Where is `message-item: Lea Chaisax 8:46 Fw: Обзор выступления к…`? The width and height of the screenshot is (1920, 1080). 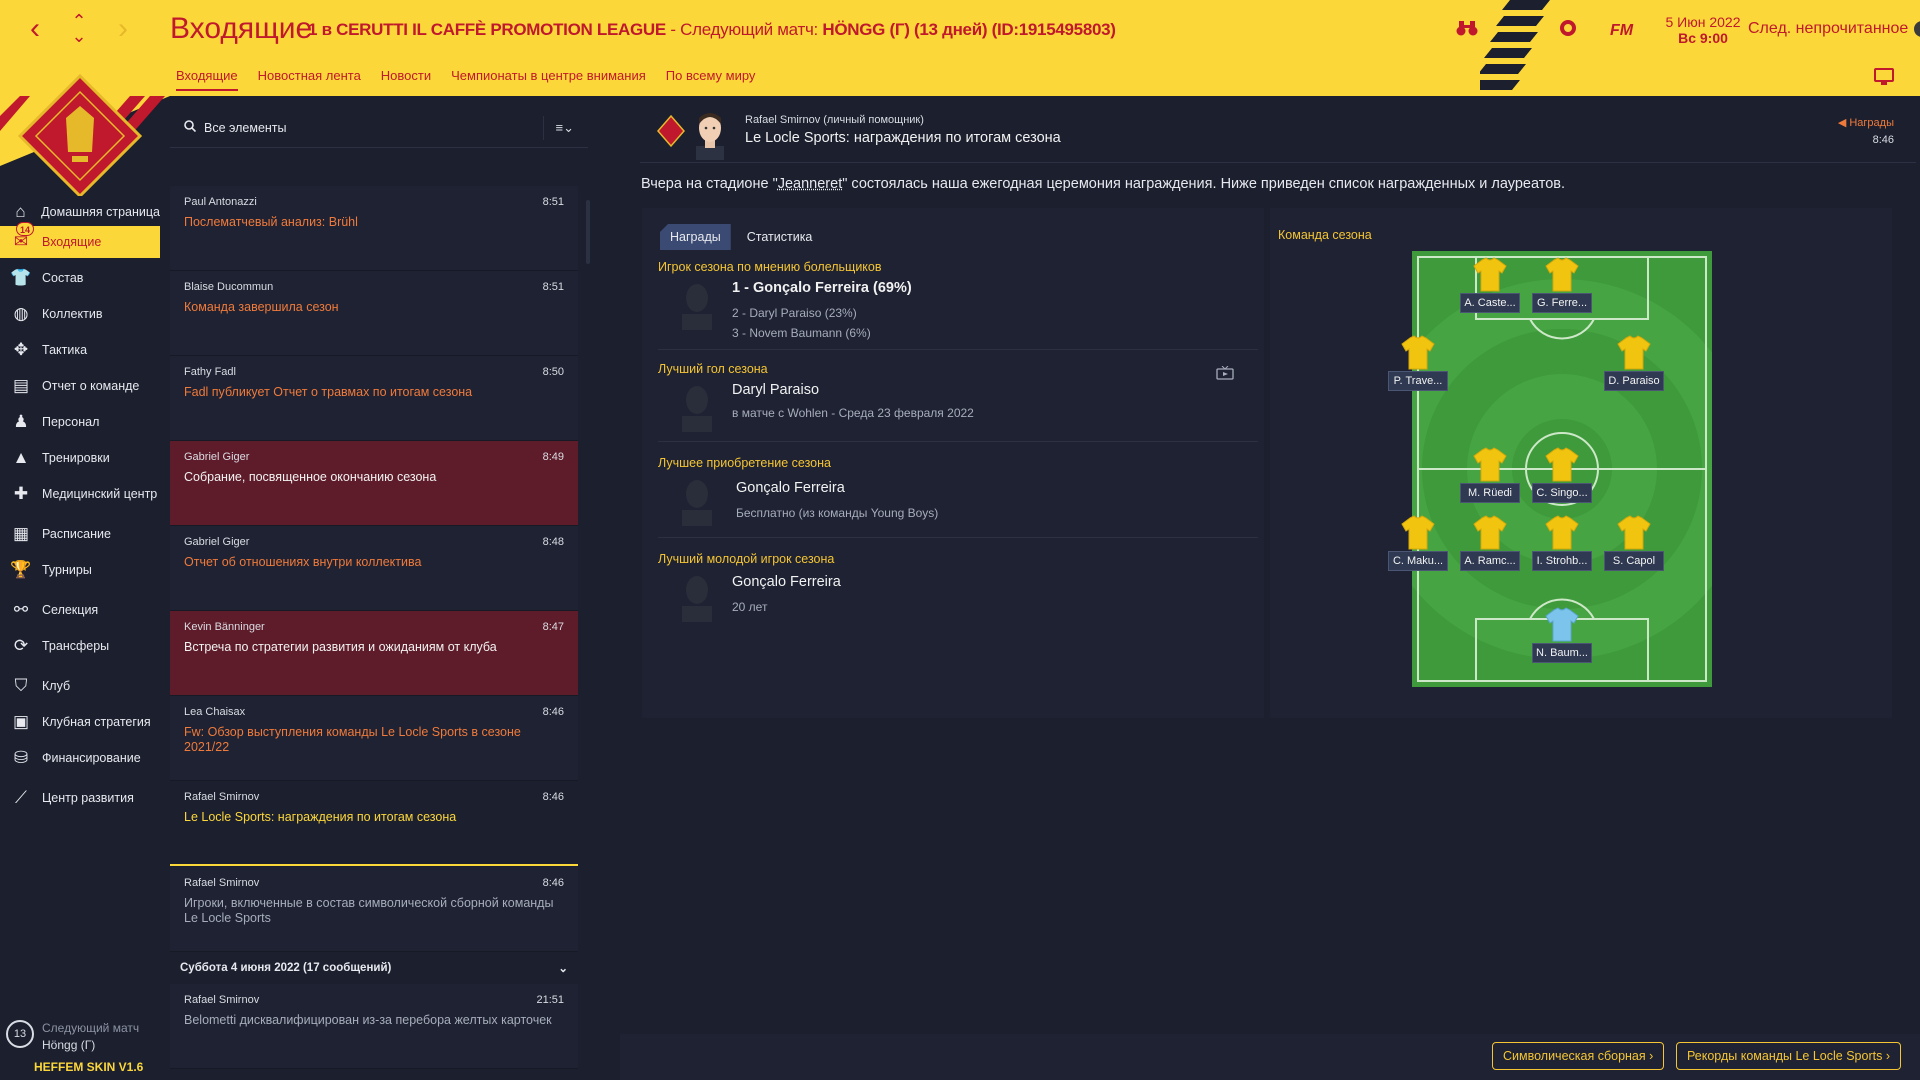
message-item: Lea Chaisax 8:46 Fw: Обзор выступления к… is located at coordinates (374, 738).